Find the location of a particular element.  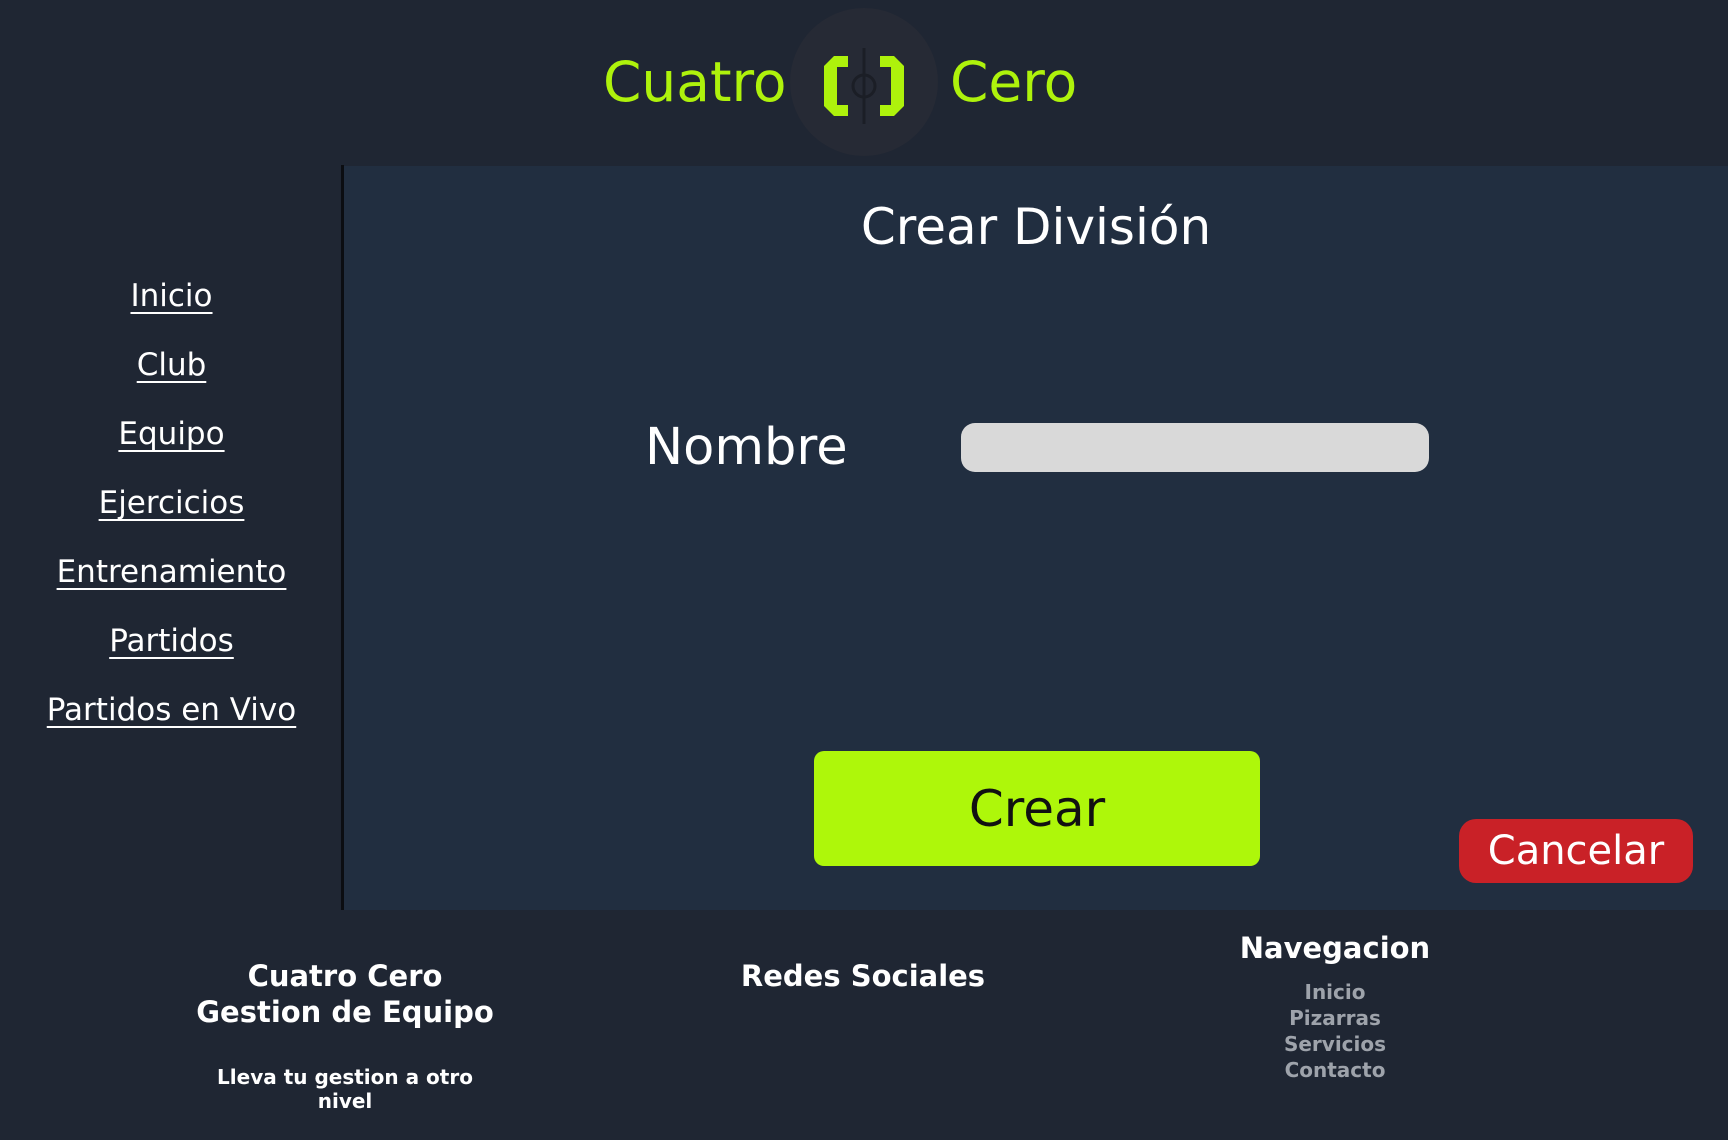

sidebar-item-club: Club is located at coordinates (171, 365).